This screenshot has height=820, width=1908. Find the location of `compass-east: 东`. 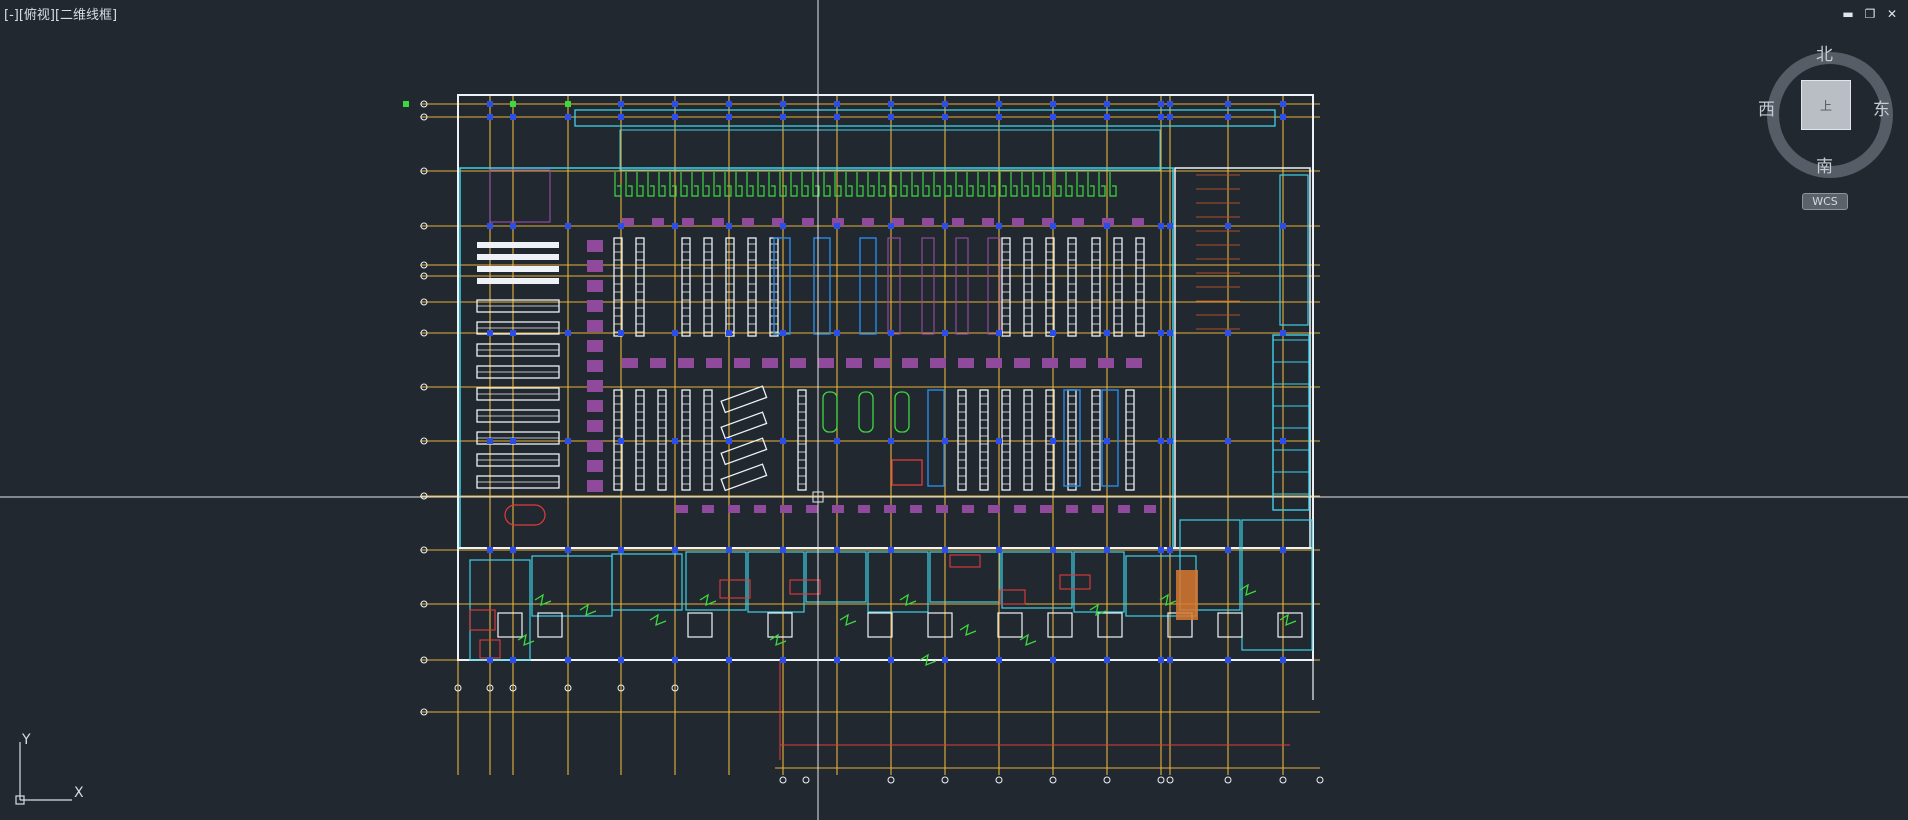

compass-east: 东 is located at coordinates (1881, 107).